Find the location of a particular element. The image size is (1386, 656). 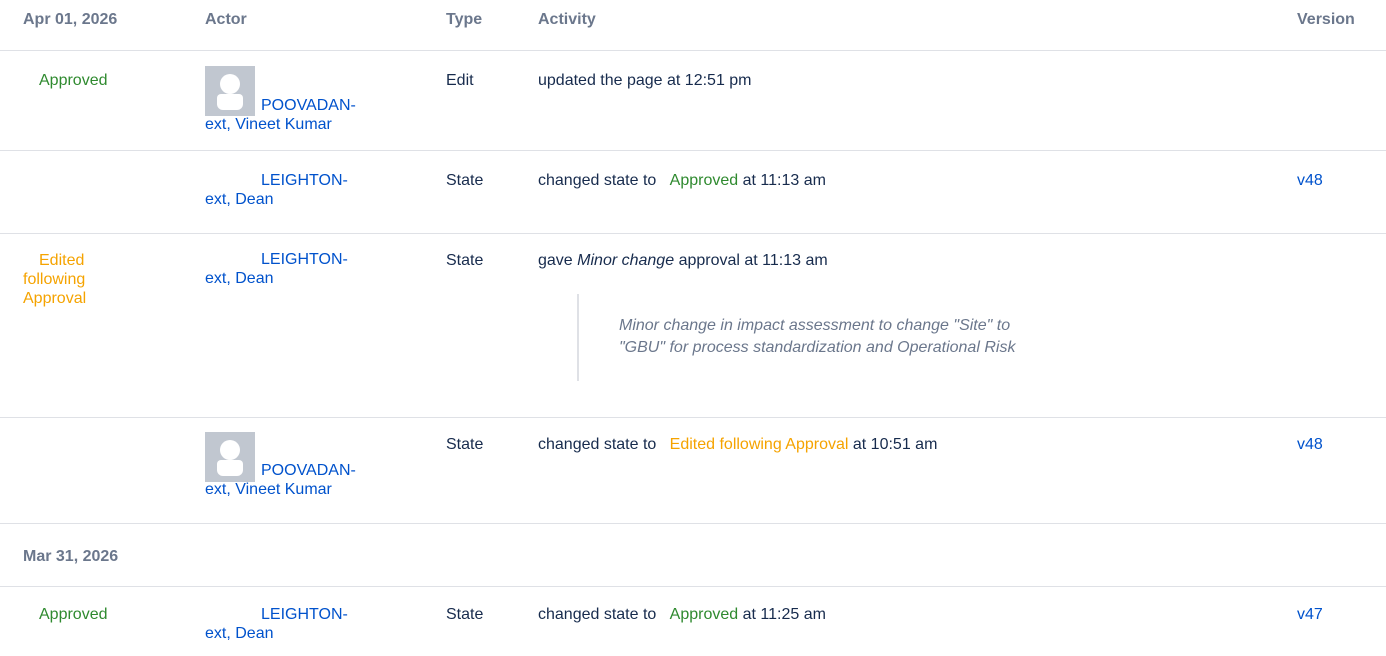

activity-suffix: at 11:25 am is located at coordinates (784, 614).